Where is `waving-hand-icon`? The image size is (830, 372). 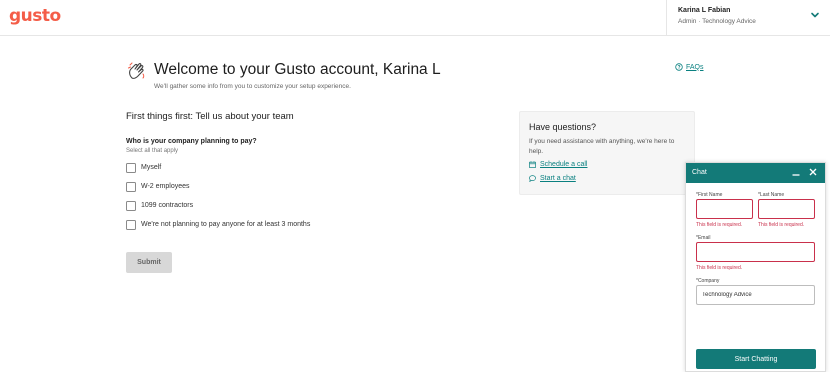
waving-hand-icon is located at coordinates (136, 70).